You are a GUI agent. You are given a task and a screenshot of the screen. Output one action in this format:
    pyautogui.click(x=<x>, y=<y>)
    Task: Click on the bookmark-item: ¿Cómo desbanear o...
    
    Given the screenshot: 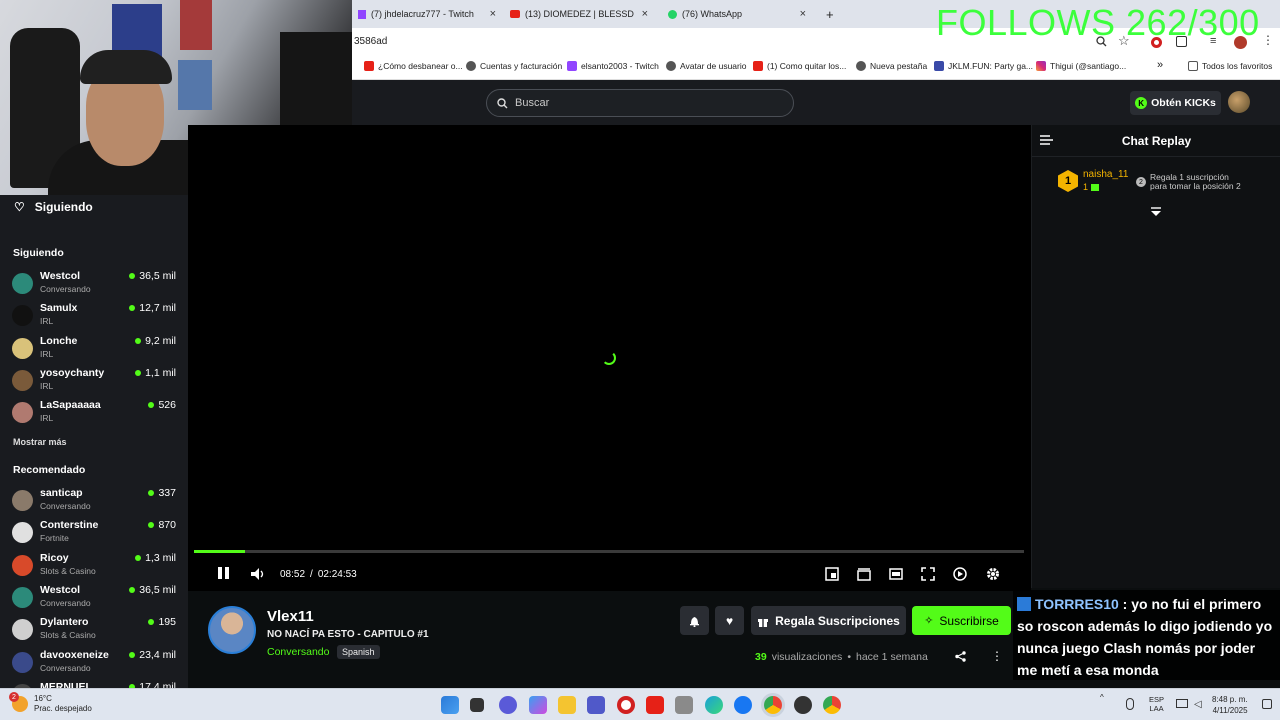 What is the action you would take?
    pyautogui.click(x=413, y=66)
    